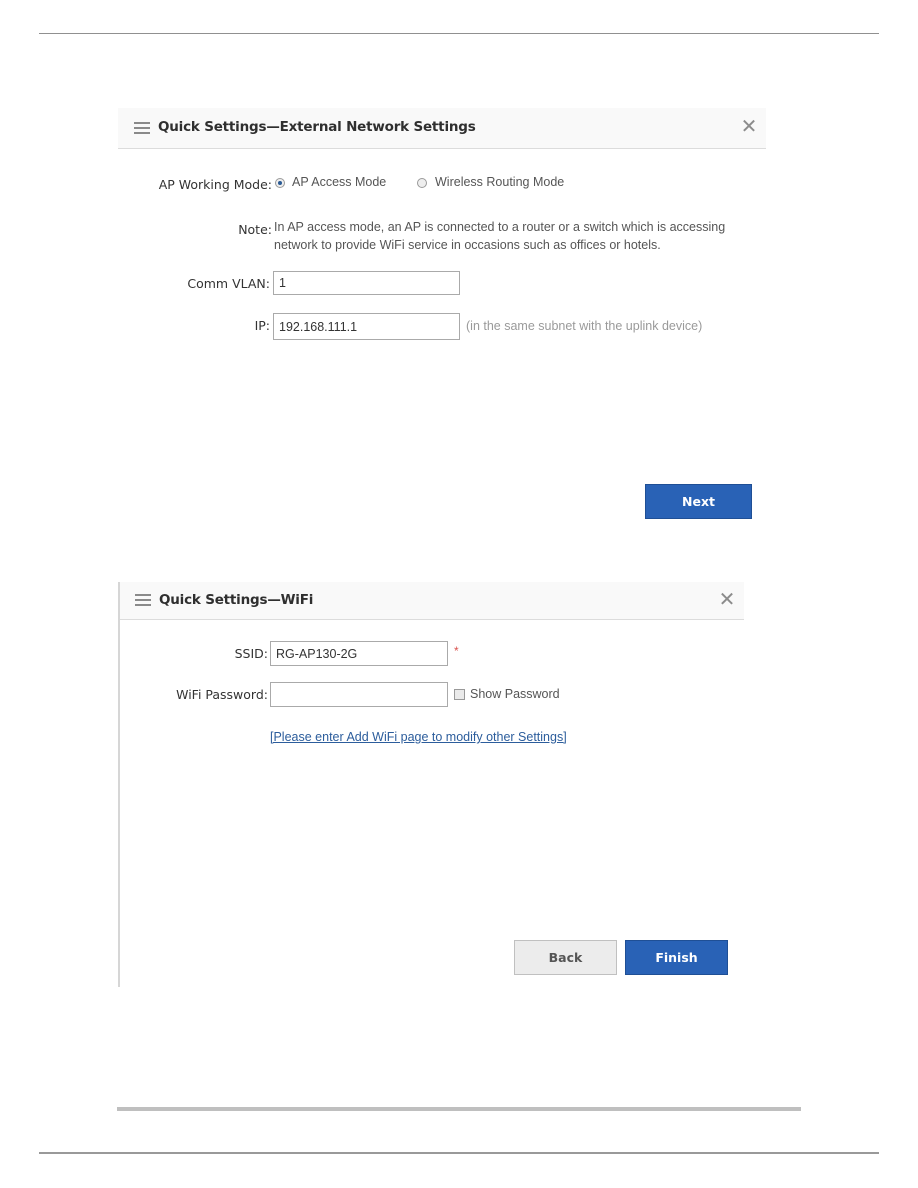 This screenshot has width=918, height=1188. Describe the element at coordinates (565, 957) in the screenshot. I see `back-button: Back` at that location.